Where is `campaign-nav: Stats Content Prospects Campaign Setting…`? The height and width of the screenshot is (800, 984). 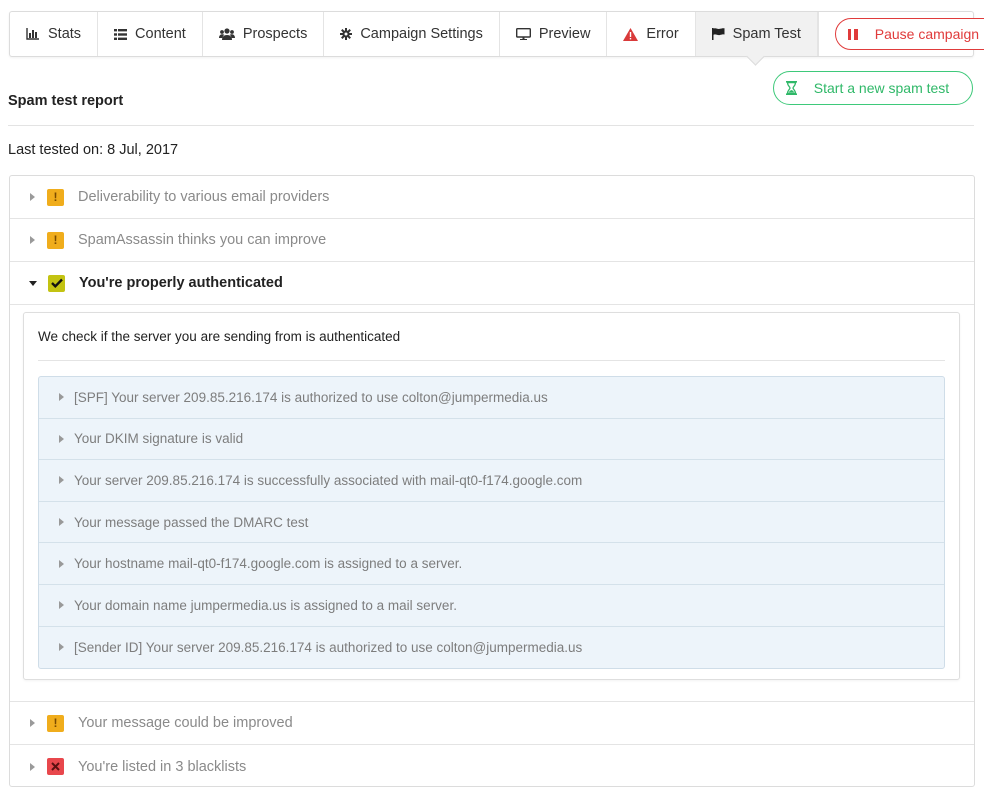
campaign-nav: Stats Content Prospects Campaign Setting… is located at coordinates (496, 34).